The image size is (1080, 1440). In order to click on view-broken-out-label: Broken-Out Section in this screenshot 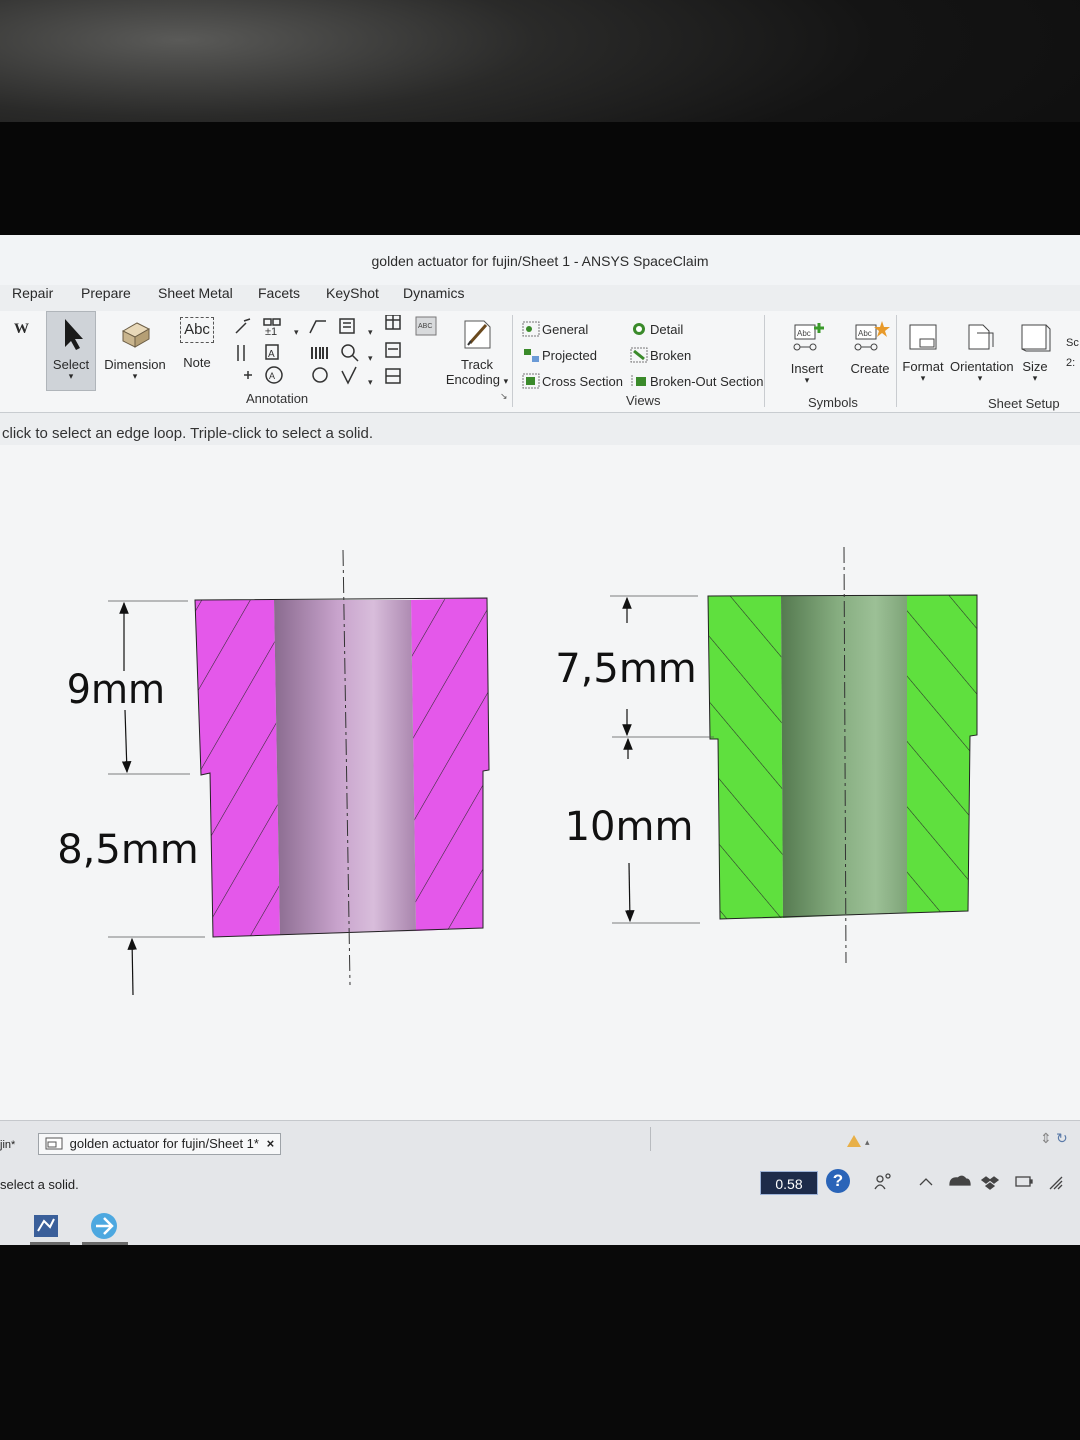, I will do `click(707, 381)`.